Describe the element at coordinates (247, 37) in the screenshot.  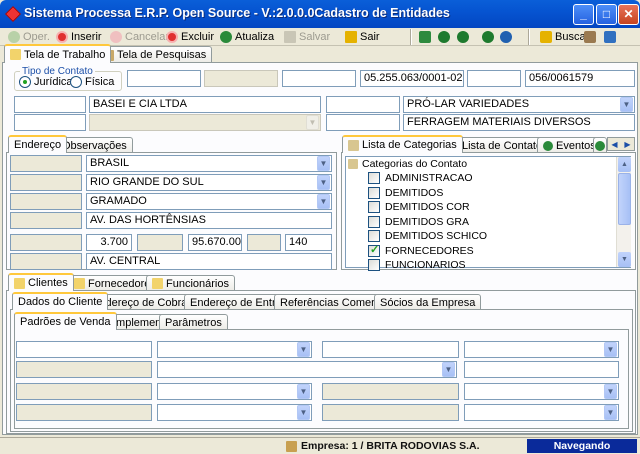
I see `update-button: Atualiza` at that location.